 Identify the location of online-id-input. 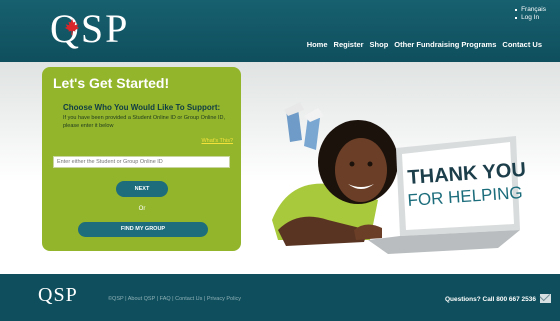
(141, 162).